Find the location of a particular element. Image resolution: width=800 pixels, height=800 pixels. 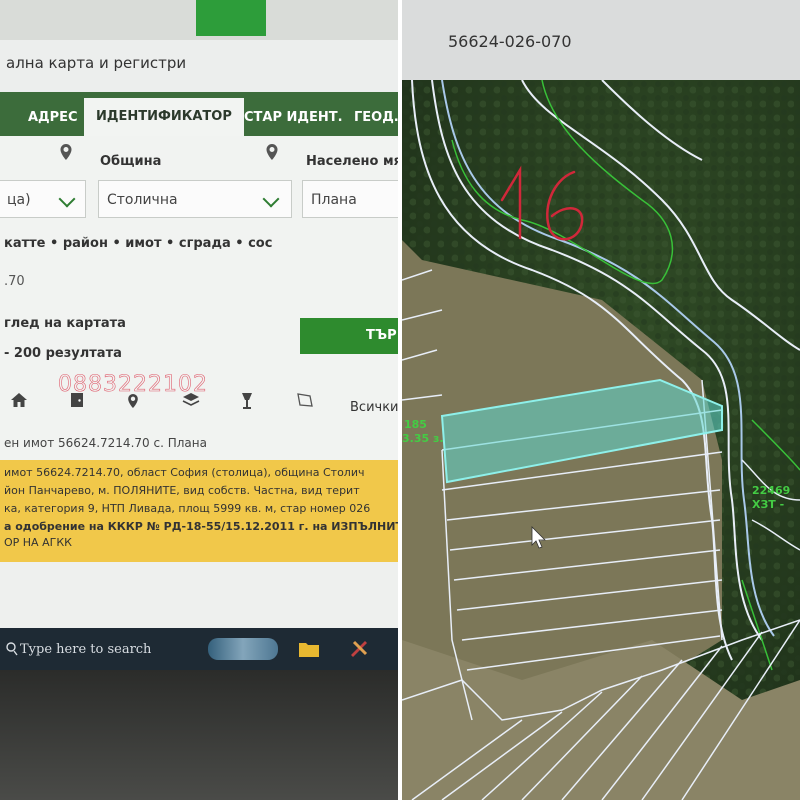

laptop-bezel is located at coordinates (199, 735).